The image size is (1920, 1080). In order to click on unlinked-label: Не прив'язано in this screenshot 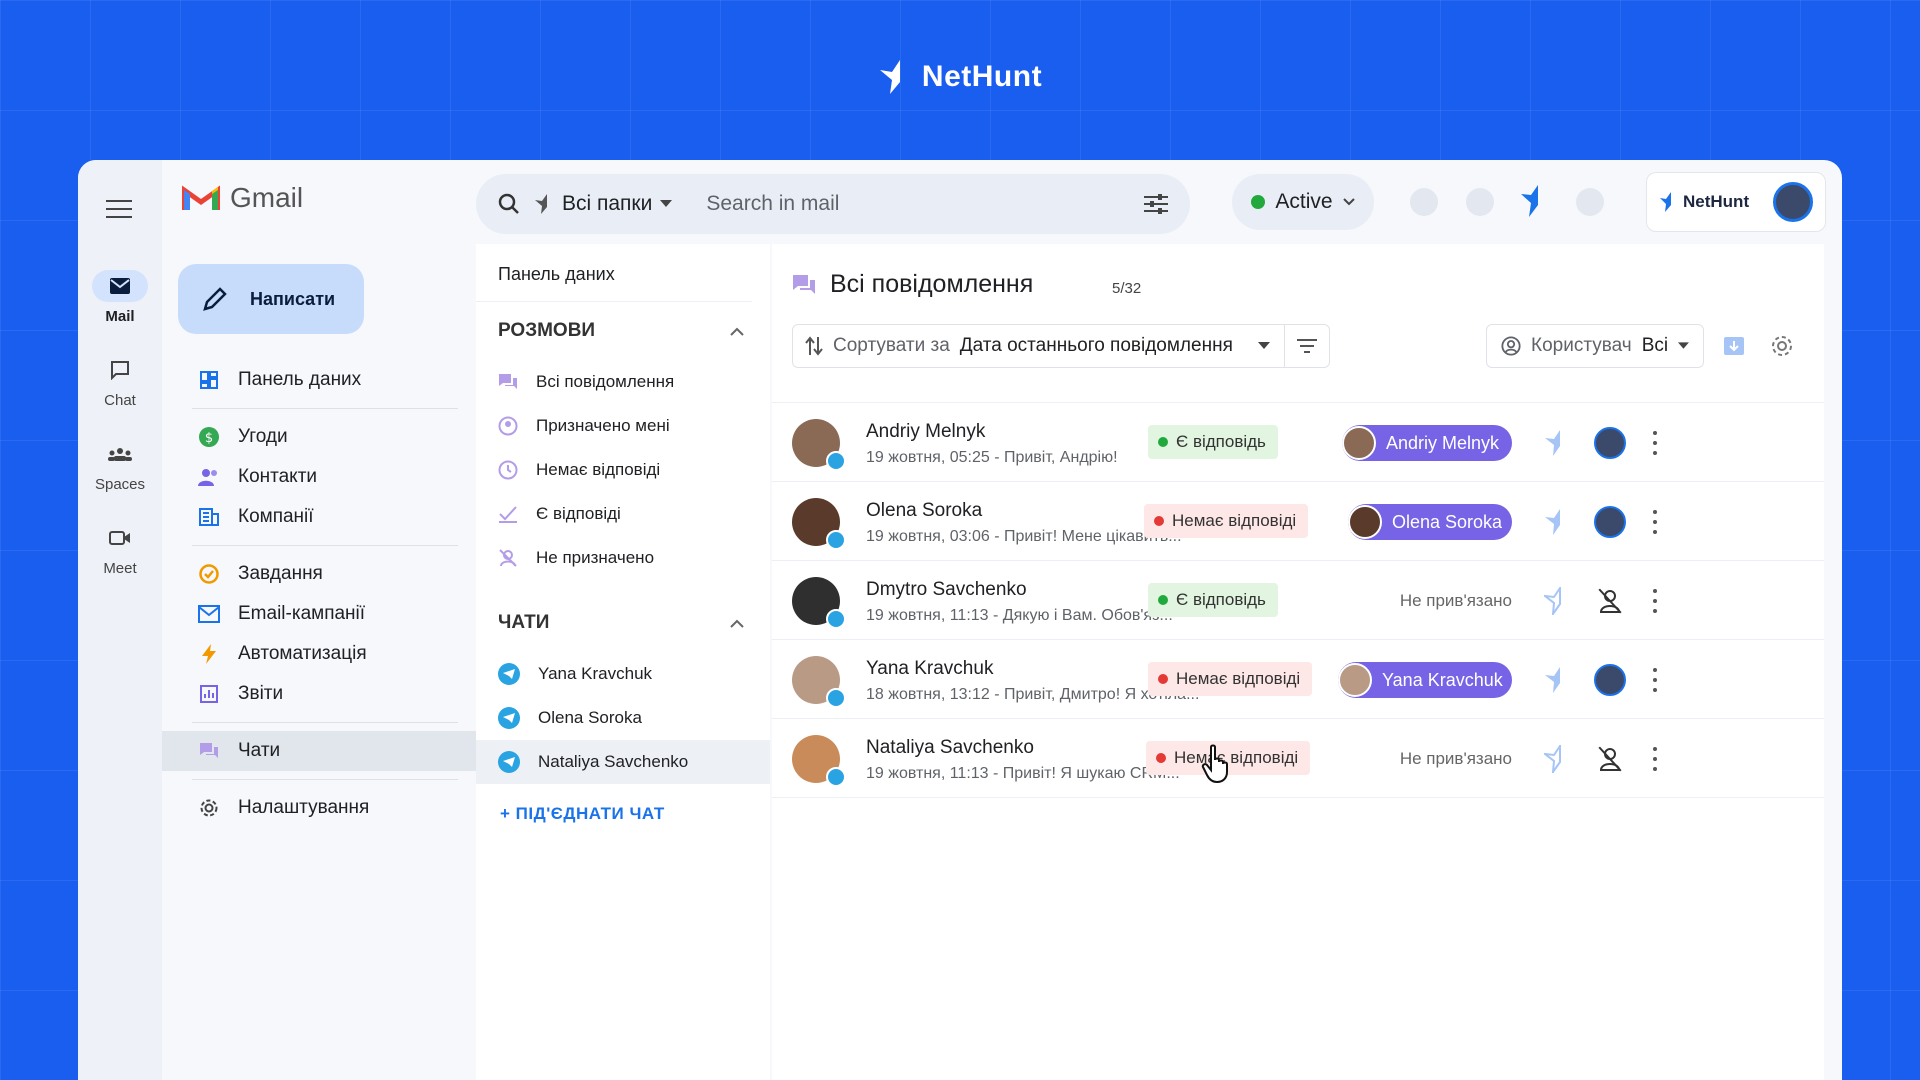, I will do `click(1455, 600)`.